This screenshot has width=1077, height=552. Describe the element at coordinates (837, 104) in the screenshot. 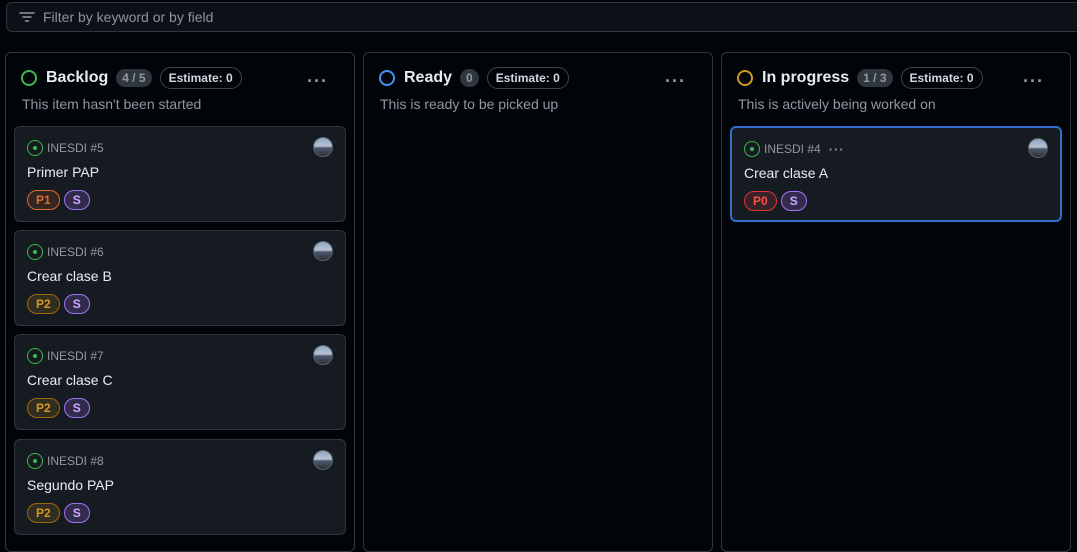

I see `column-description: This is actively being worked on` at that location.